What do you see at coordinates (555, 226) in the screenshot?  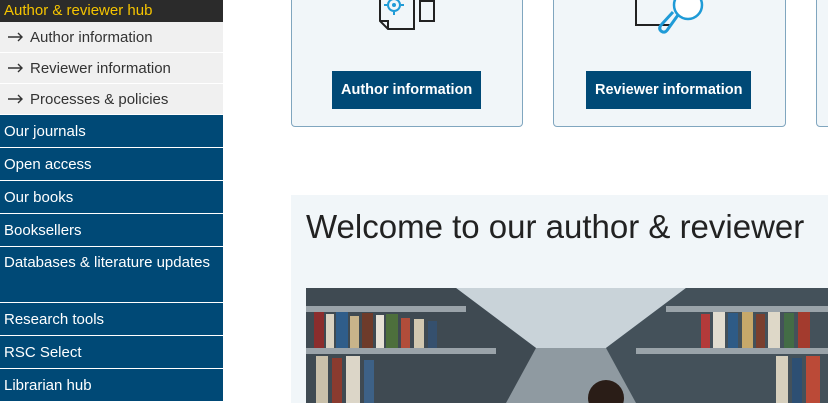 I see `welcome-title: Welcome to our author & reviewer` at bounding box center [555, 226].